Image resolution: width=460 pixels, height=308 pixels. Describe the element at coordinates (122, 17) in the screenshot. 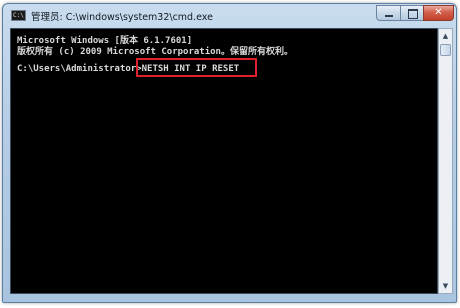

I see `window-title: 管理员: C:\windows\system32\cmd.exe` at that location.